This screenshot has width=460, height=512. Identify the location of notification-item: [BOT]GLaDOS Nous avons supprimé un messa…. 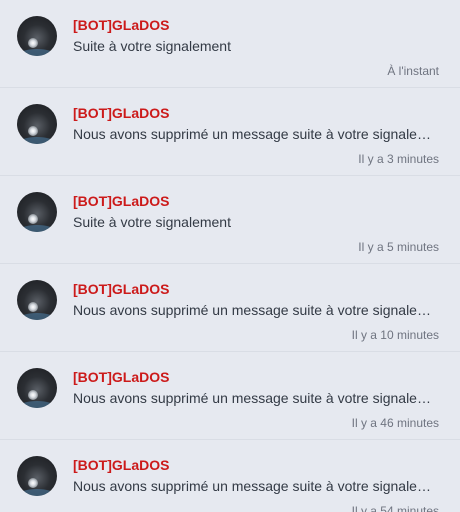
(230, 476).